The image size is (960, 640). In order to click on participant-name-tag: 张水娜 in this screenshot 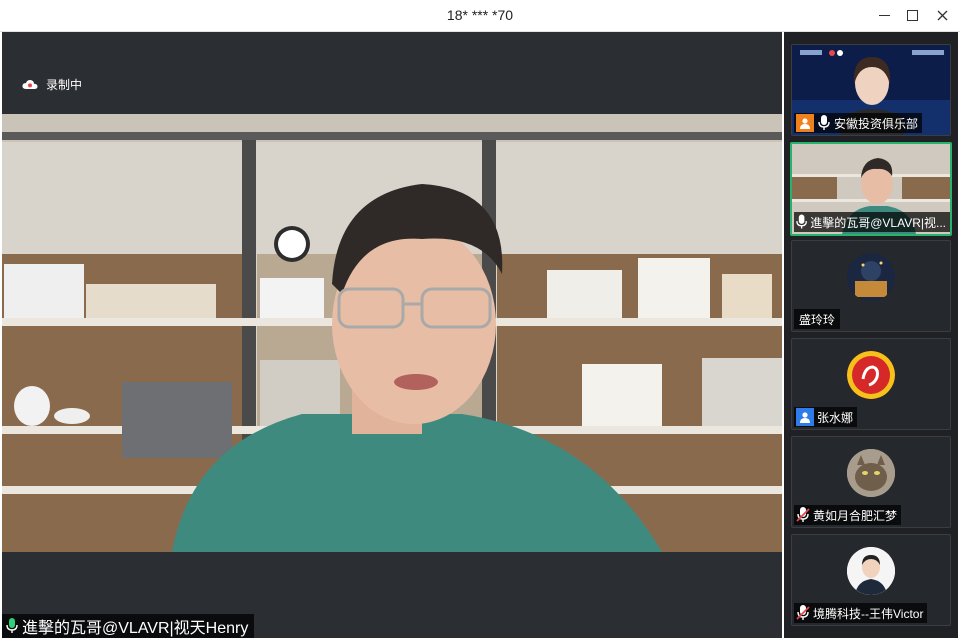, I will do `click(826, 417)`.